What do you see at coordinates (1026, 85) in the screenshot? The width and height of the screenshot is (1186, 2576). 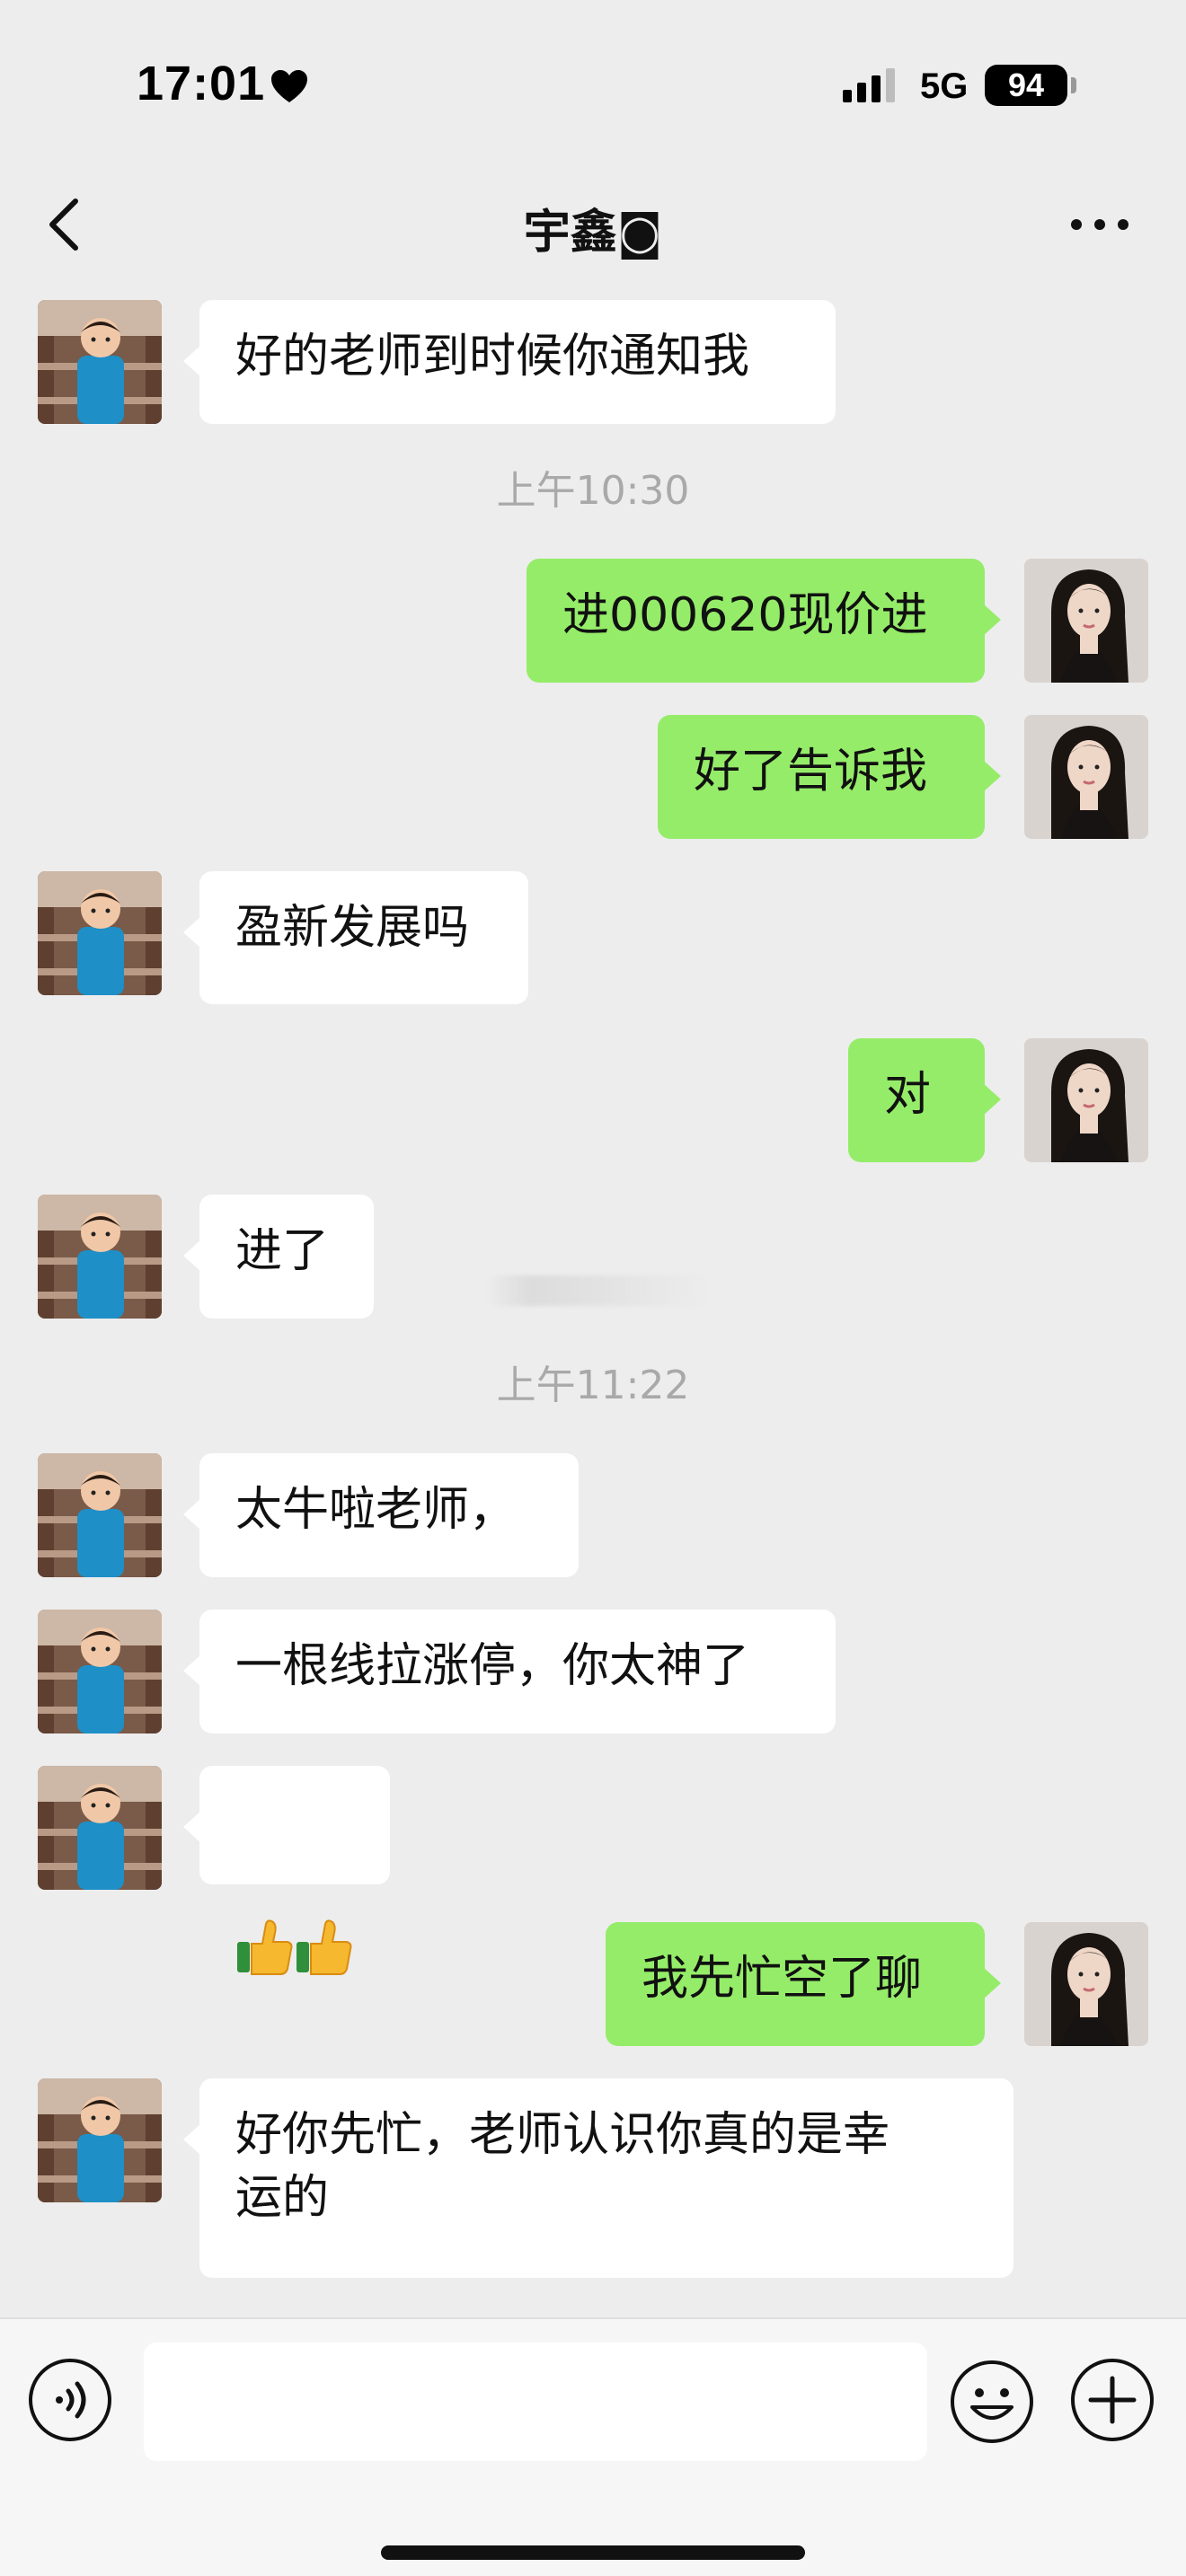 I see `battery-indicator: 94` at bounding box center [1026, 85].